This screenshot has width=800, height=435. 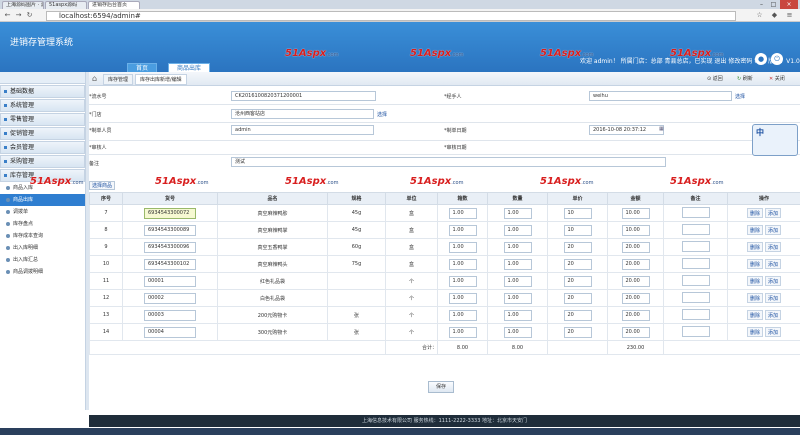 I want to click on refresh-button: ↻ 刷新, so click(x=745, y=78).